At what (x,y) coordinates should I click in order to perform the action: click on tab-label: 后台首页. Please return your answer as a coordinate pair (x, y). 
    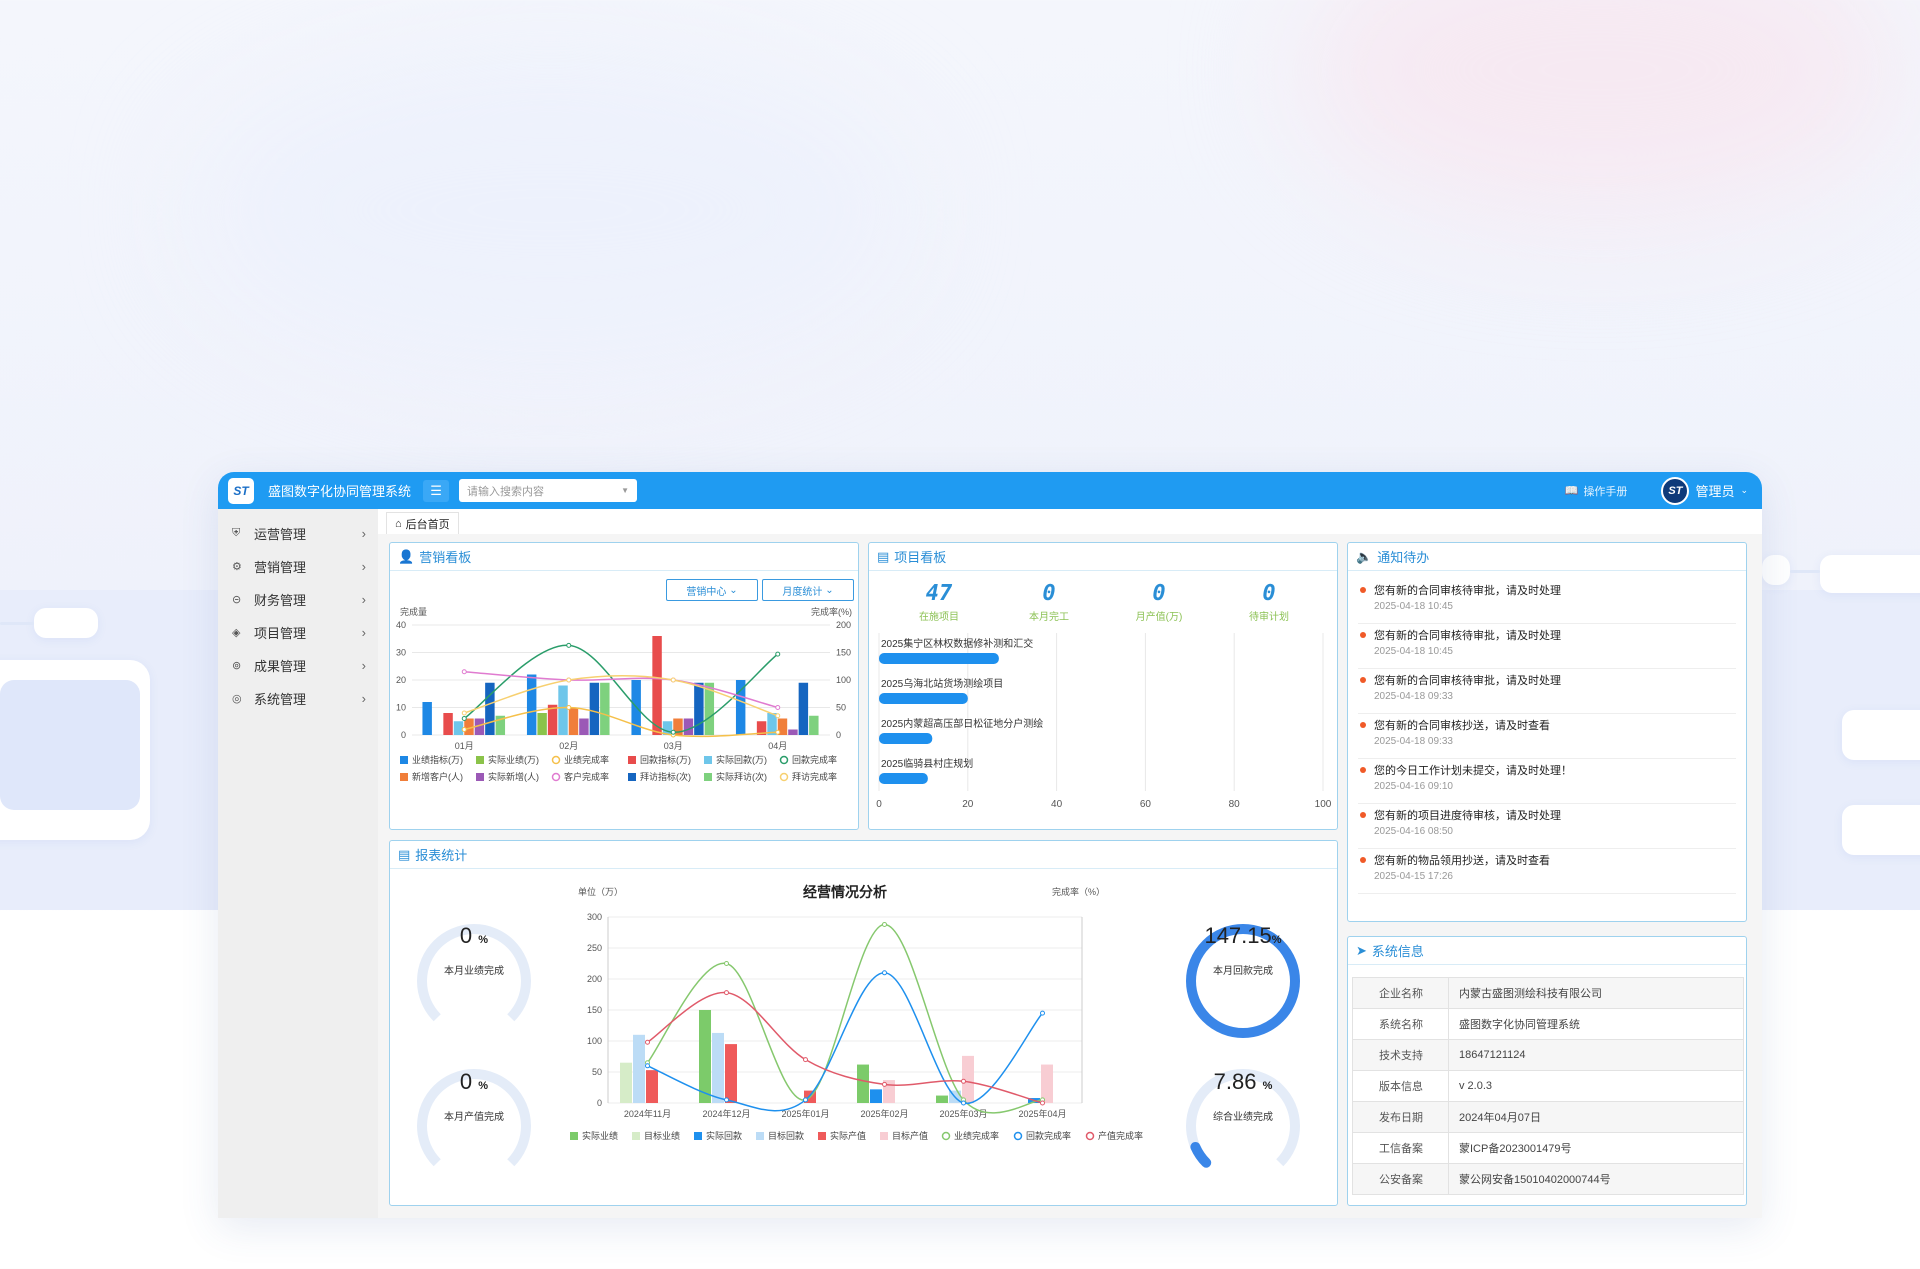
    Looking at the image, I should click on (427, 524).